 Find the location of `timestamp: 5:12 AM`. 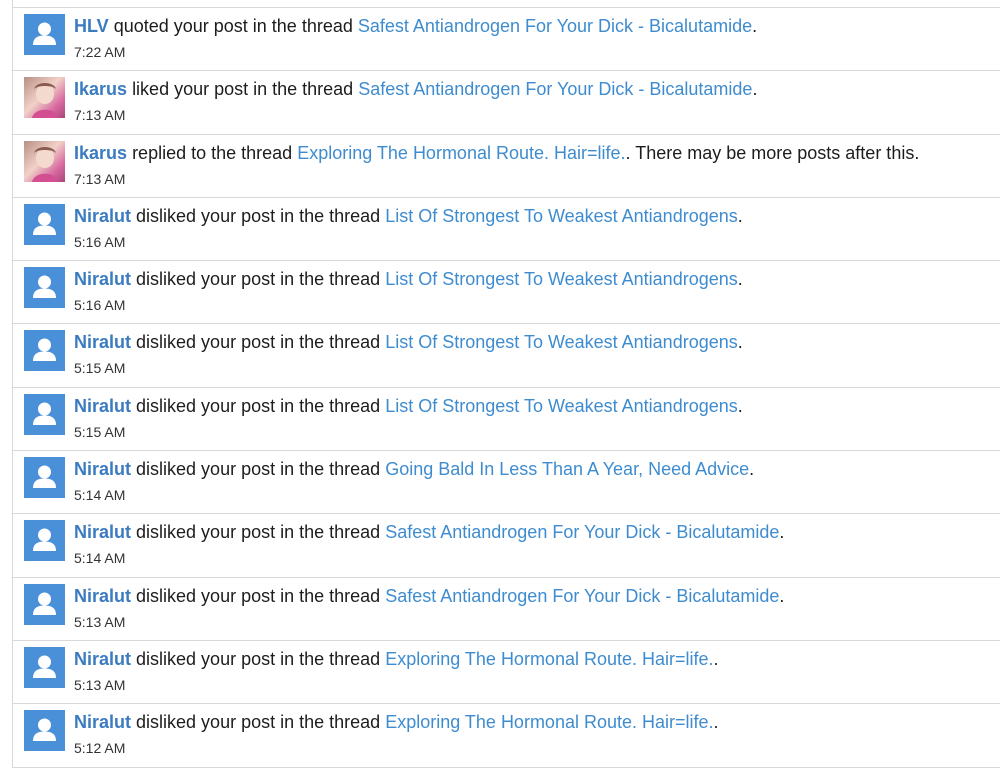

timestamp: 5:12 AM is located at coordinates (100, 748).